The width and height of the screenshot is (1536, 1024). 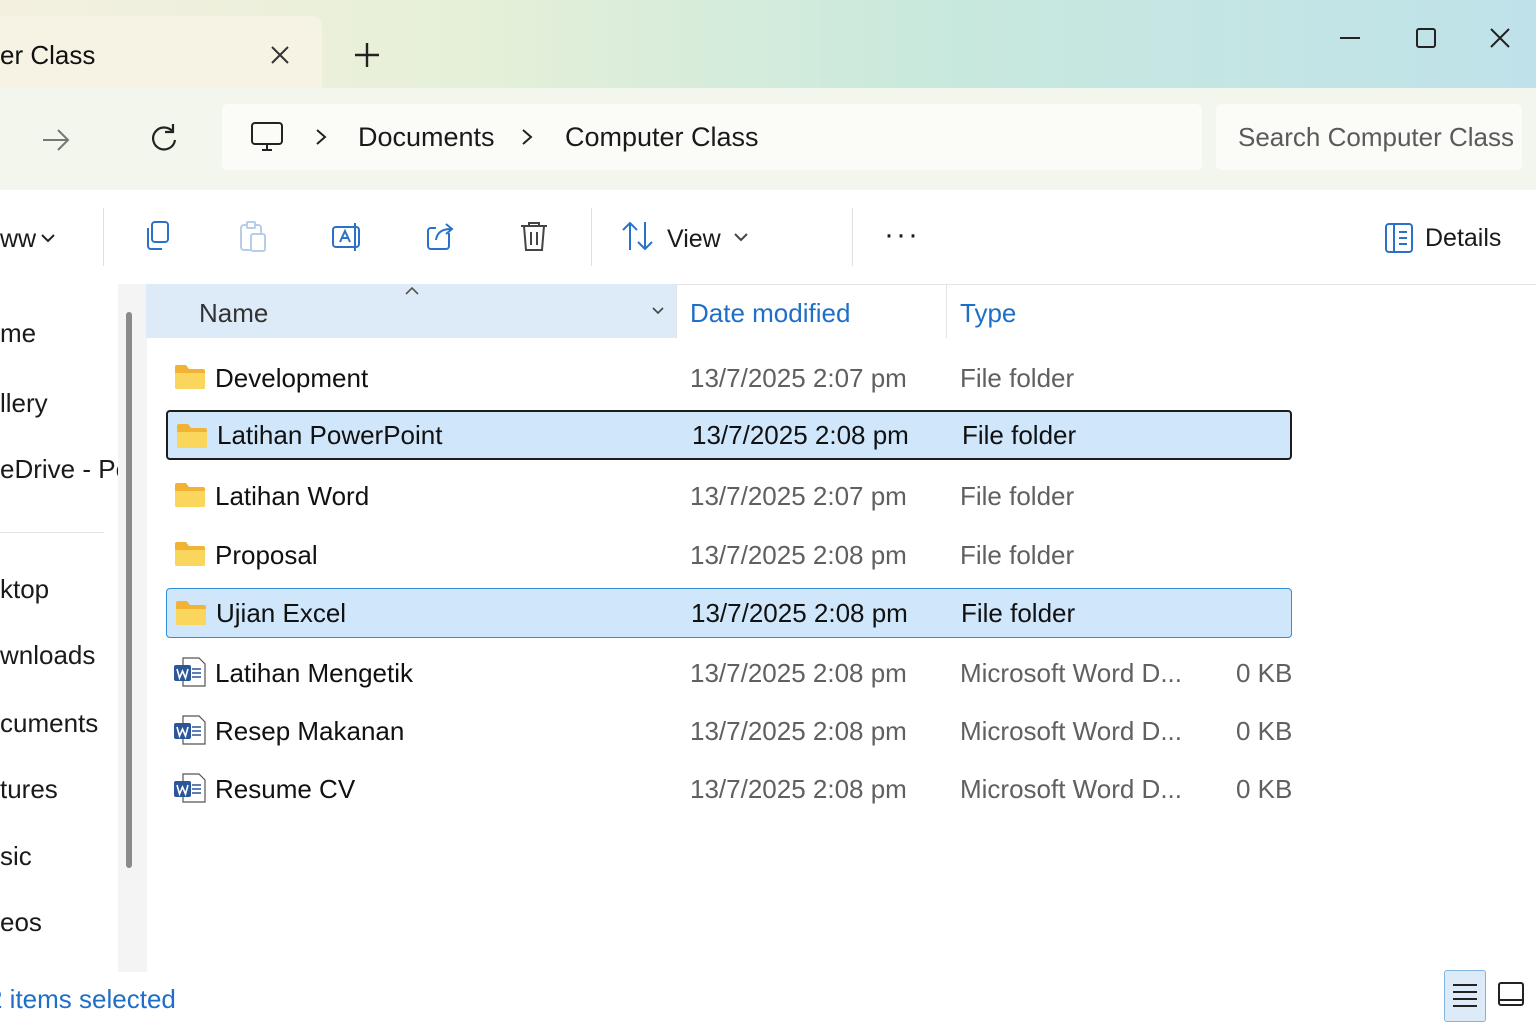 I want to click on tab-title: er Class, so click(x=48, y=55).